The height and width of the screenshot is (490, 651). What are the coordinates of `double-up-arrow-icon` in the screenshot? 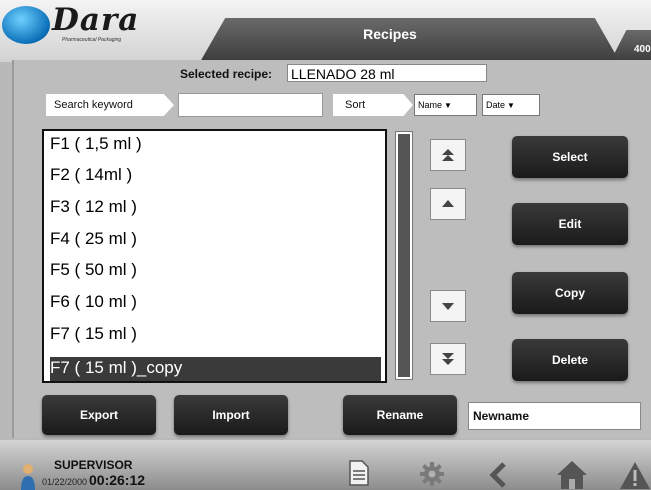 It's located at (448, 155).